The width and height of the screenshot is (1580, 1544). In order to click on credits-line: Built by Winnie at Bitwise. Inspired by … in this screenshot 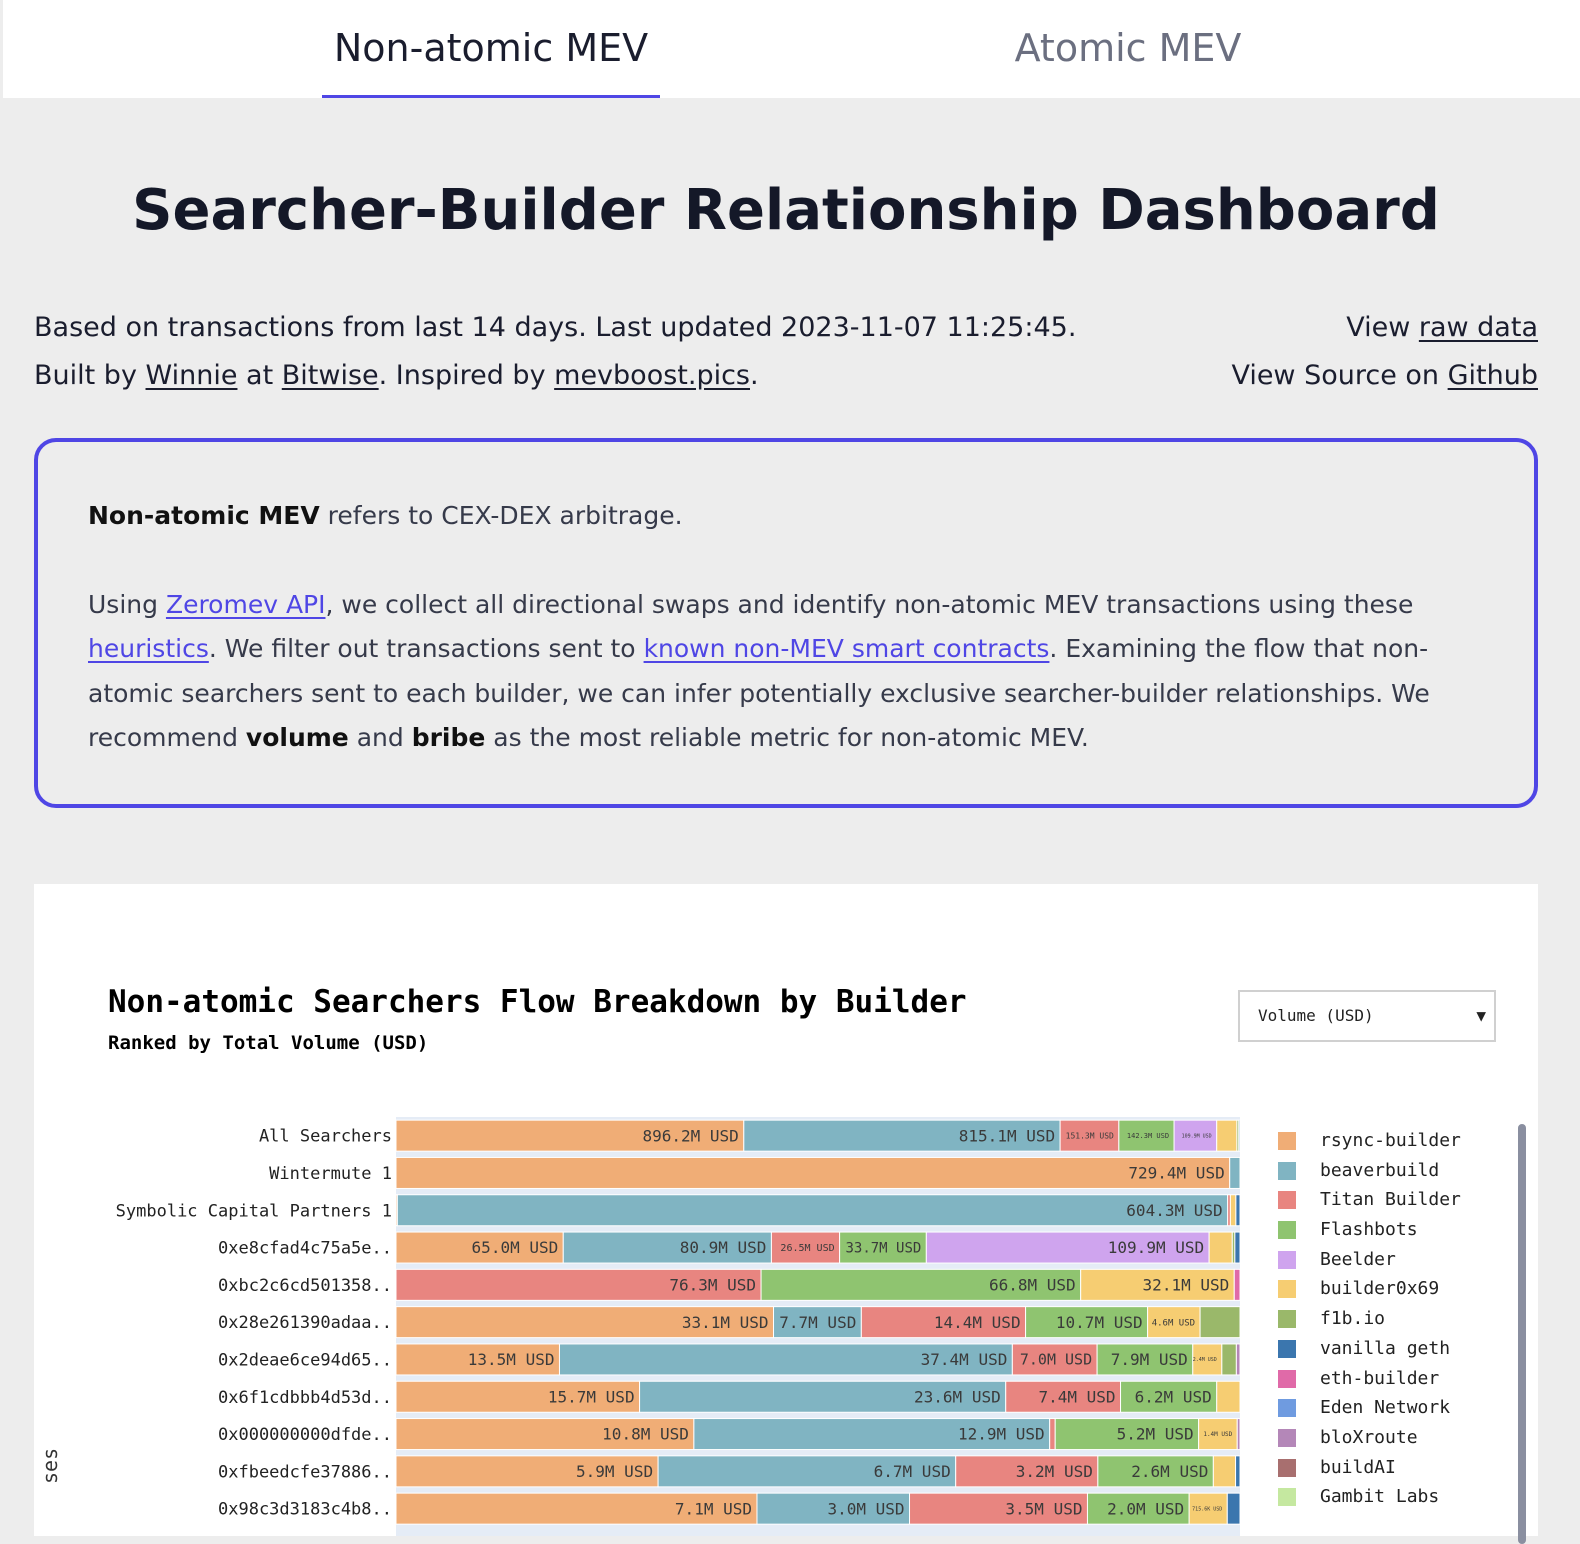, I will do `click(555, 376)`.